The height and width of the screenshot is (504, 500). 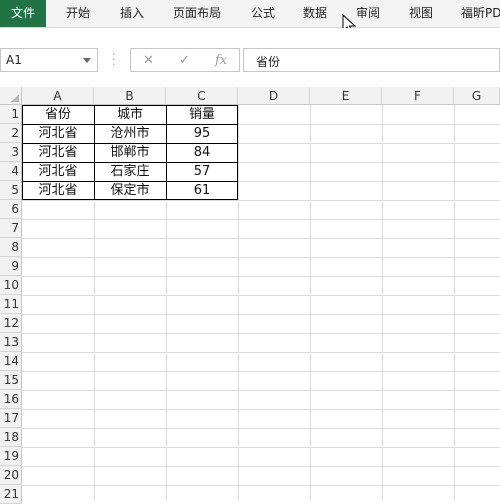 I want to click on row-header-9: 9, so click(x=11, y=266).